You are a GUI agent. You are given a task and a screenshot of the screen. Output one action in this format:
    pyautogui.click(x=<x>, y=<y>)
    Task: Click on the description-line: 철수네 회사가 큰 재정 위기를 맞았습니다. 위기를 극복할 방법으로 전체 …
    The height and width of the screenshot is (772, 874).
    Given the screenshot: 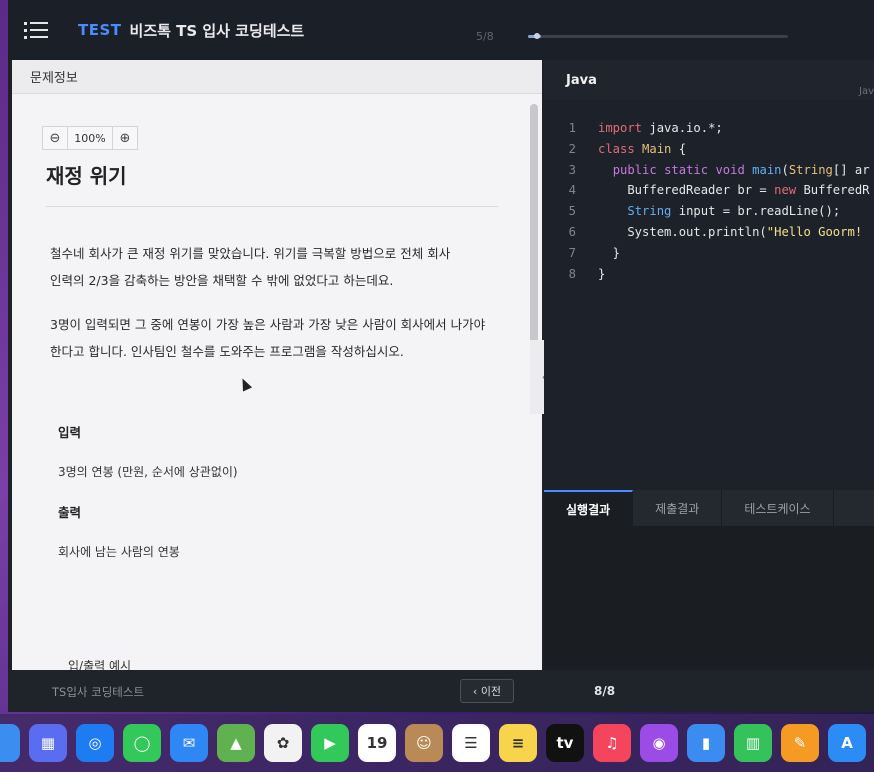 What is the action you would take?
    pyautogui.click(x=250, y=253)
    